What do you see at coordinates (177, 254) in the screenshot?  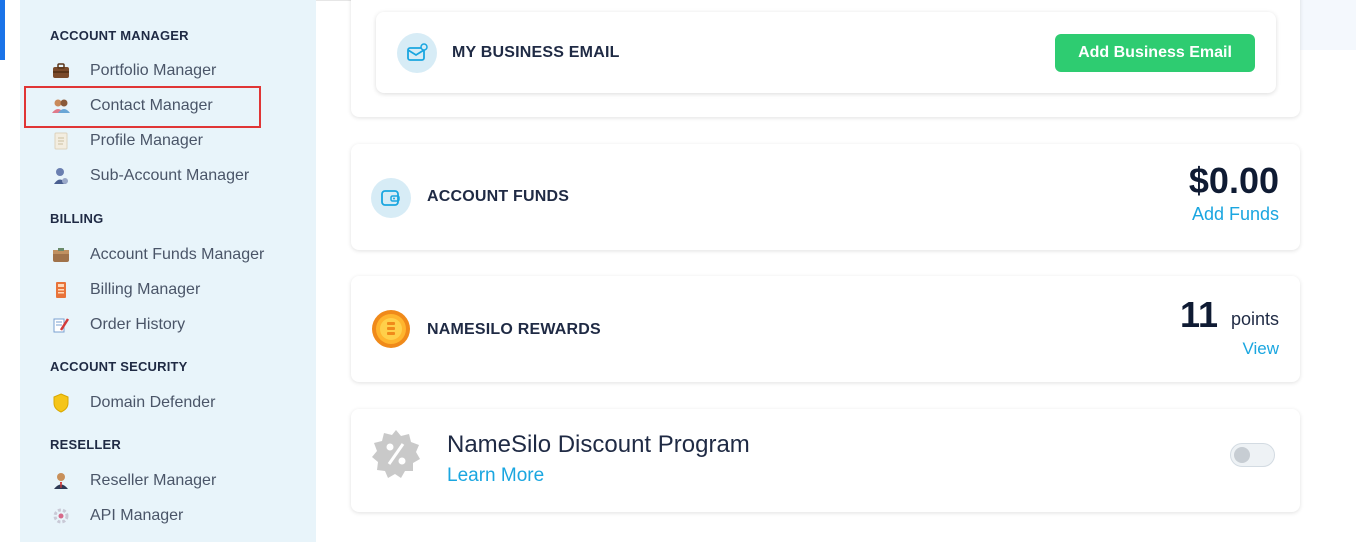 I see `sidebar-item-label: Account Funds Manager` at bounding box center [177, 254].